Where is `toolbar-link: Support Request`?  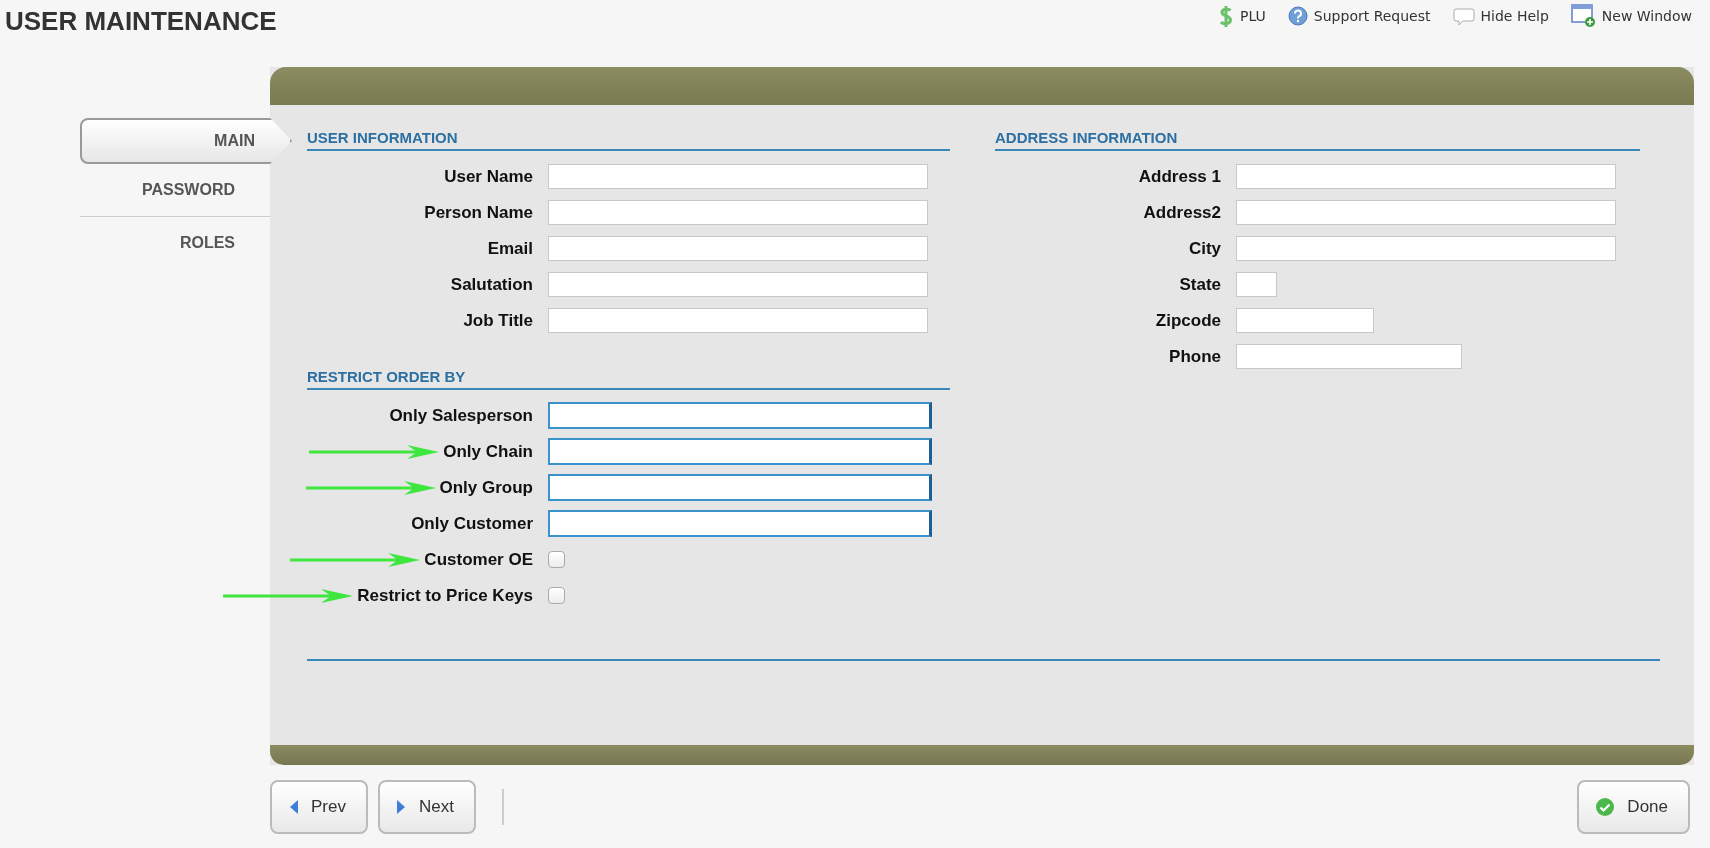
toolbar-link: Support Request is located at coordinates (1359, 16).